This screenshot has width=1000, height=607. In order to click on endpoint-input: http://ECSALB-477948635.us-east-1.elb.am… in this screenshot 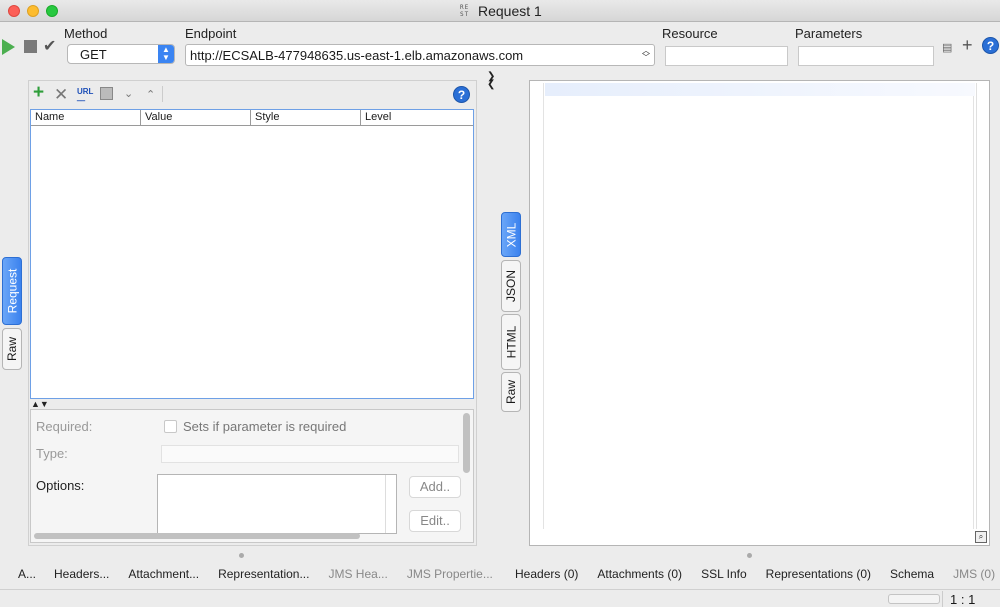, I will do `click(420, 55)`.